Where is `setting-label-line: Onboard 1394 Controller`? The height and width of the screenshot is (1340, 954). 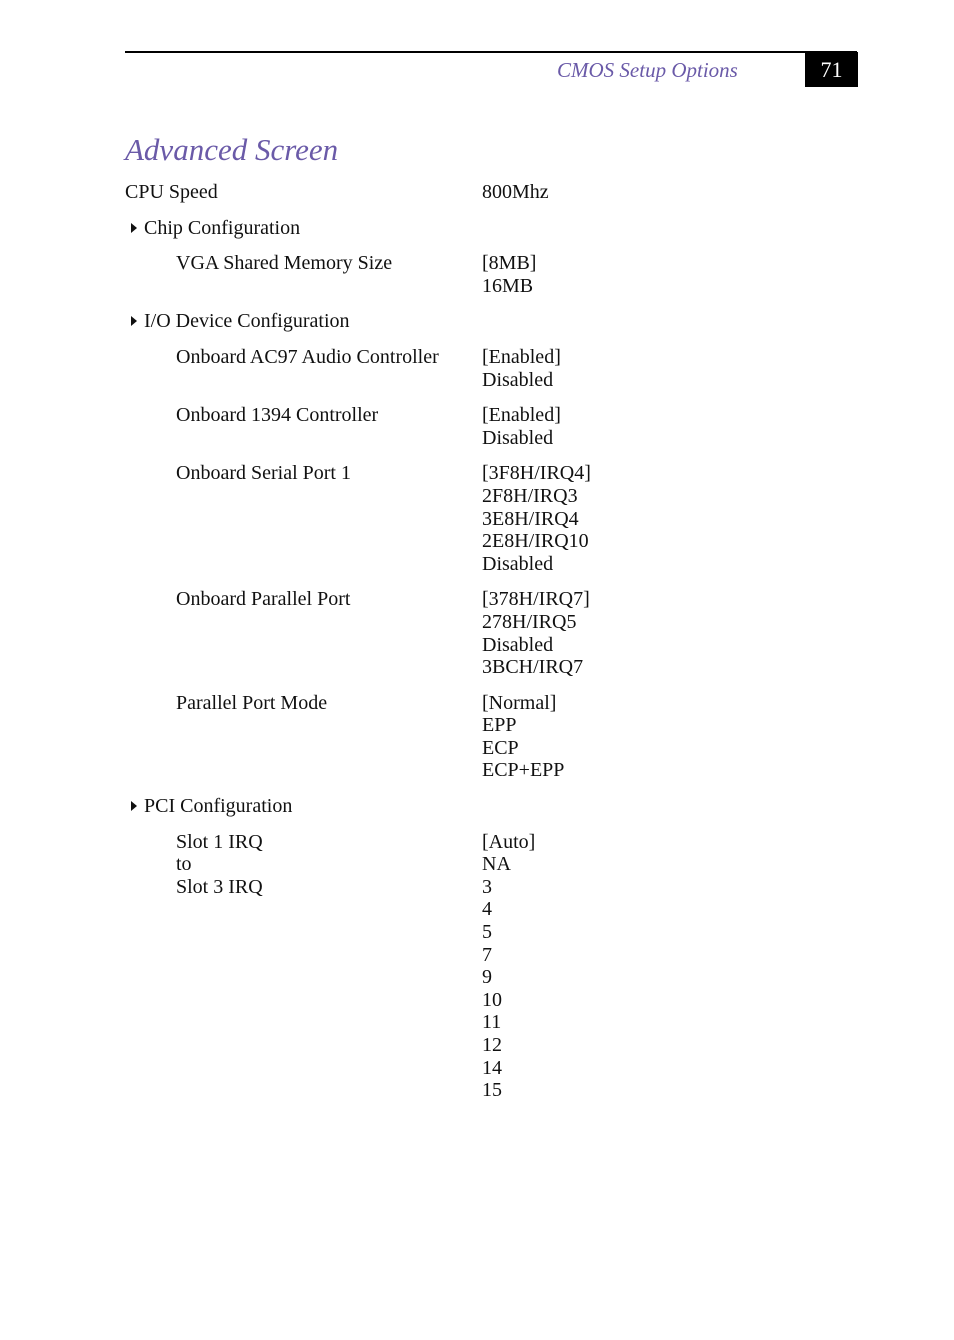 setting-label-line: Onboard 1394 Controller is located at coordinates (277, 415).